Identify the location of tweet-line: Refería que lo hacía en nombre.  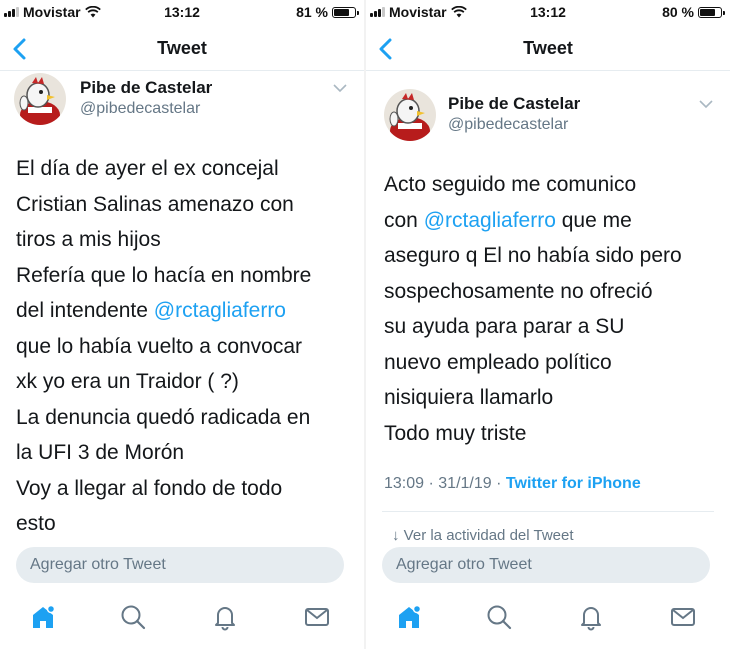
(185, 276).